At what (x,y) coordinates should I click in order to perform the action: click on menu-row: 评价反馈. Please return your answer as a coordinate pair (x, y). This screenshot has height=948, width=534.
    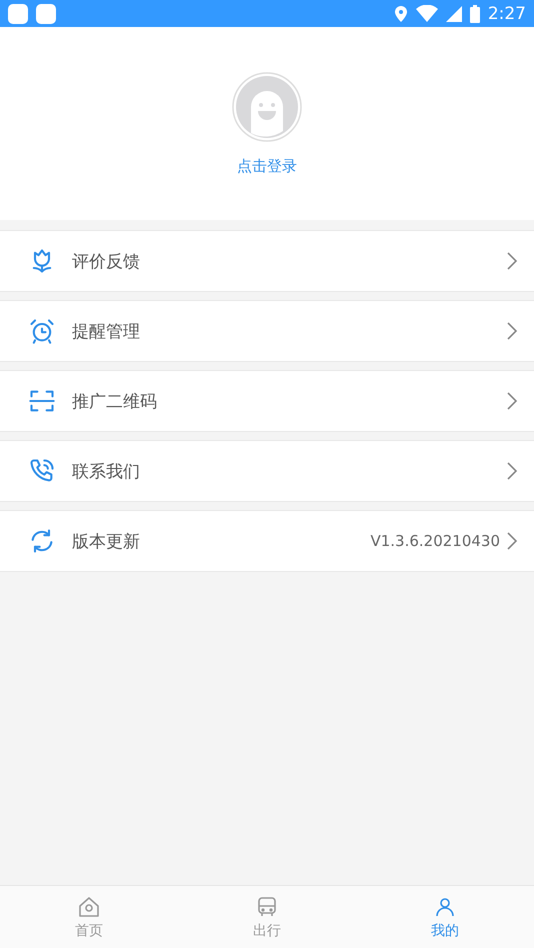
    Looking at the image, I should click on (267, 261).